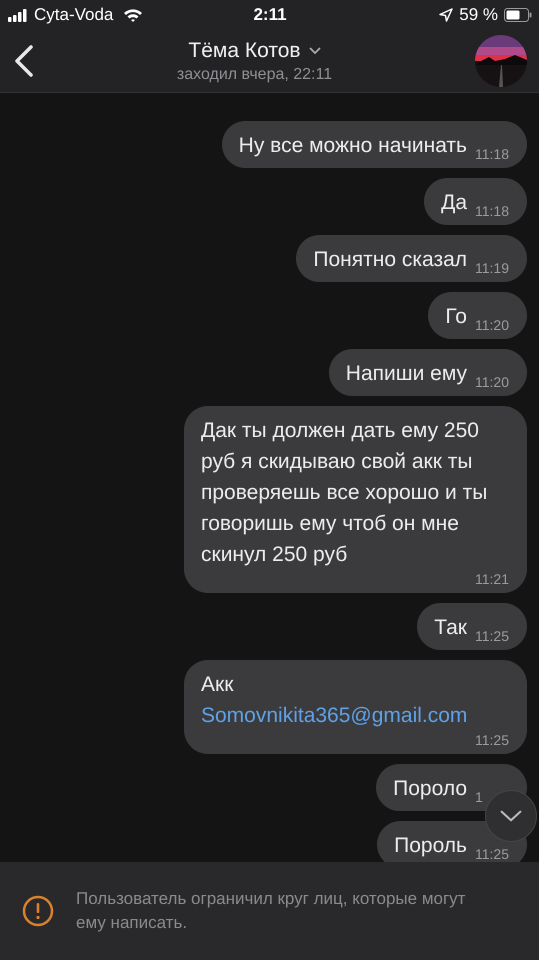 The image size is (539, 960). Describe the element at coordinates (74, 15) in the screenshot. I see `carrier-name: Cyta-Voda` at that location.